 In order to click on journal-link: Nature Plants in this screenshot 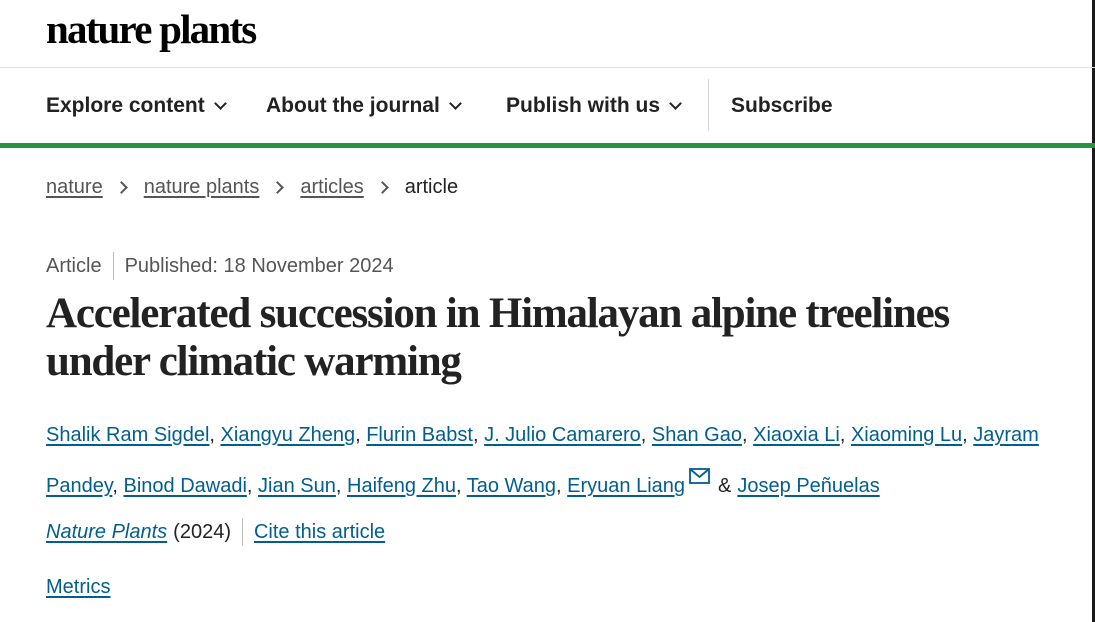, I will do `click(106, 532)`.